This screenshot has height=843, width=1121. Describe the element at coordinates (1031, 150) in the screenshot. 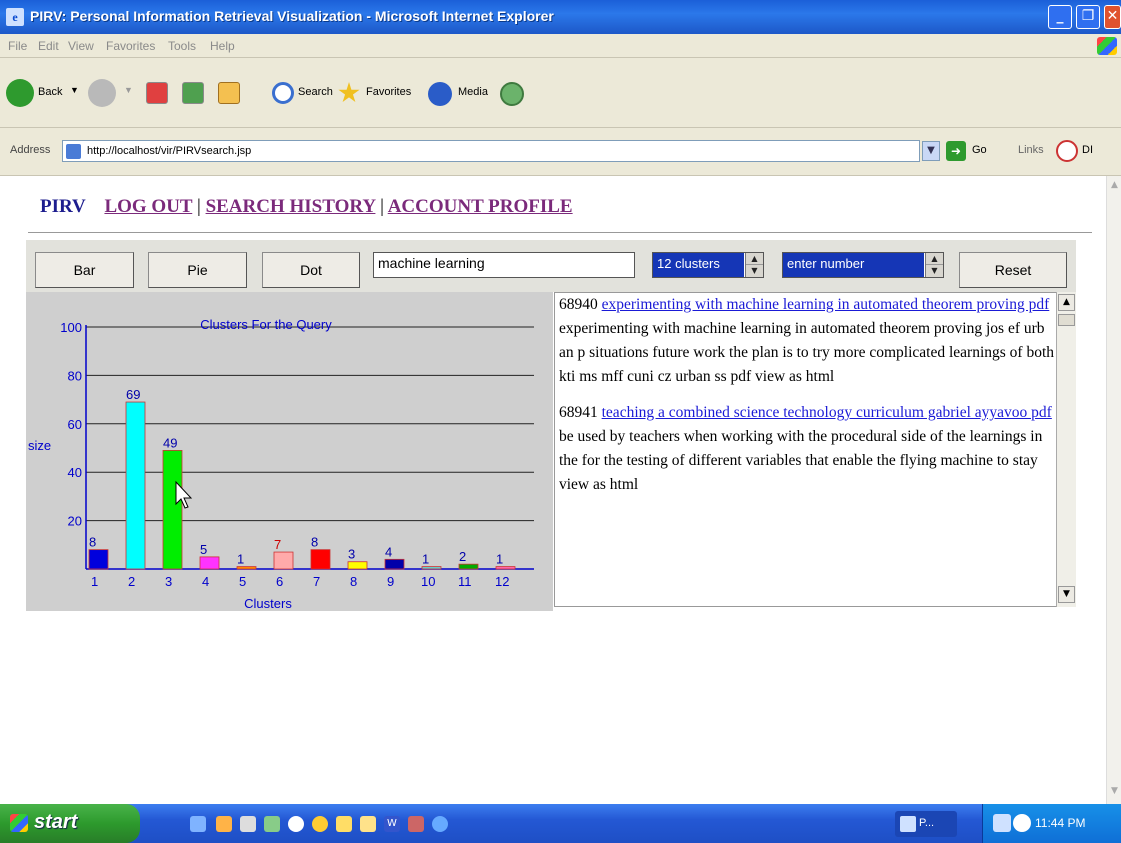

I see `links-label: Links` at that location.